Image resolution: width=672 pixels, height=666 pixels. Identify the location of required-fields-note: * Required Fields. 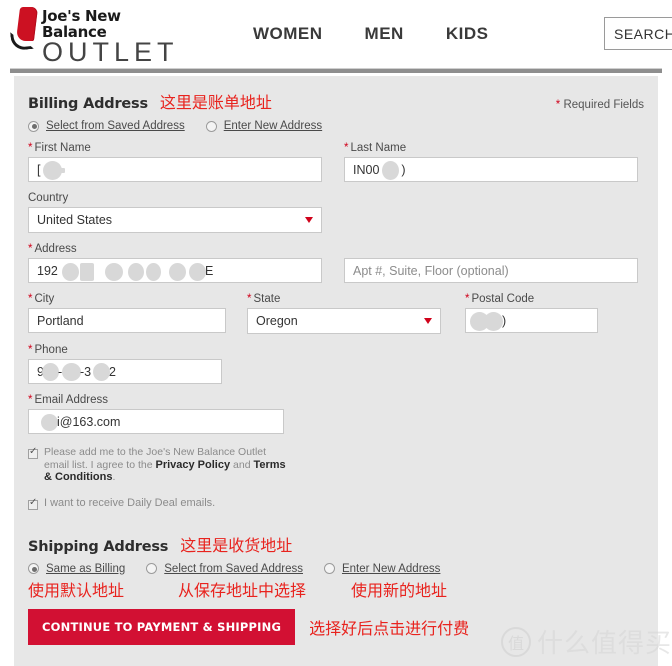
(600, 105).